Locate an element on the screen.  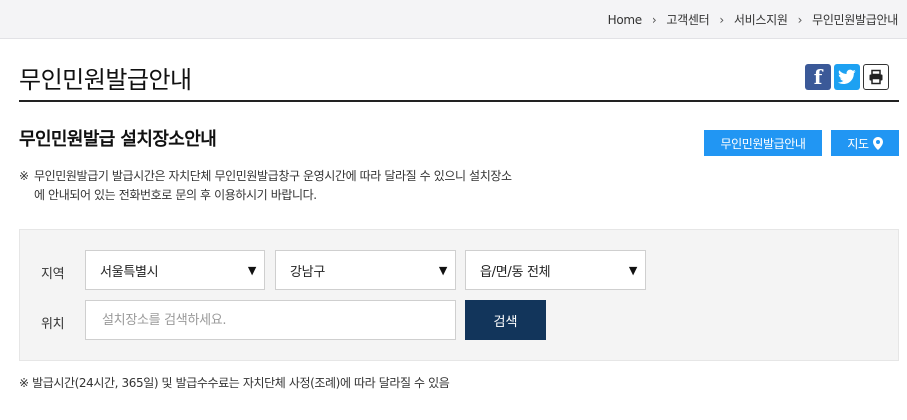
breadcrumb-customer-center: 고객센터 is located at coordinates (687, 19).